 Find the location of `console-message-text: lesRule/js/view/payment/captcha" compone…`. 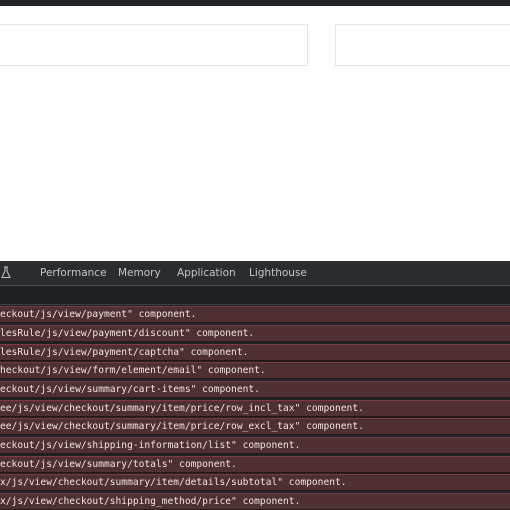

console-message-text: lesRule/js/view/payment/captcha" compone… is located at coordinates (124, 352).